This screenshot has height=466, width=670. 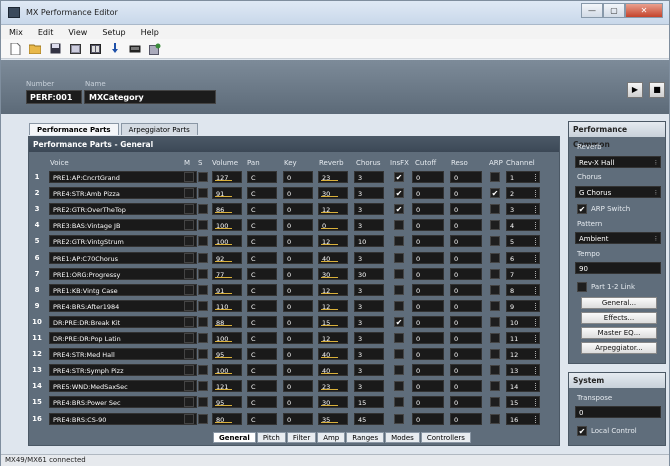 What do you see at coordinates (592, 10) in the screenshot?
I see `minimize-button: —` at bounding box center [592, 10].